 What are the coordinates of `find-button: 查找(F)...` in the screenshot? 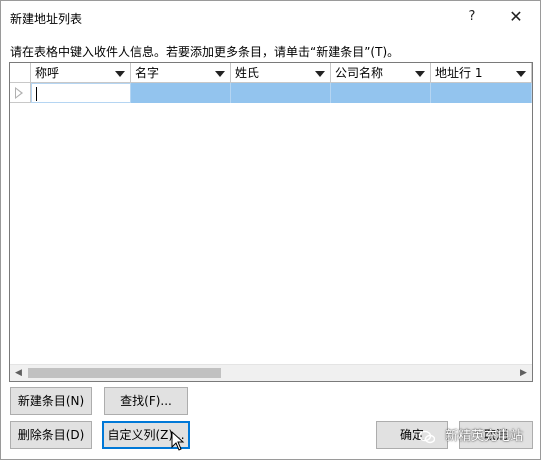 It's located at (146, 401).